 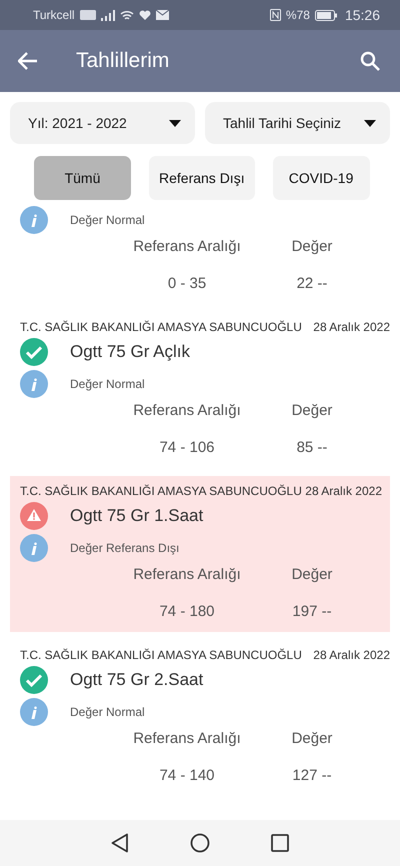 I want to click on mail-icon, so click(x=162, y=15).